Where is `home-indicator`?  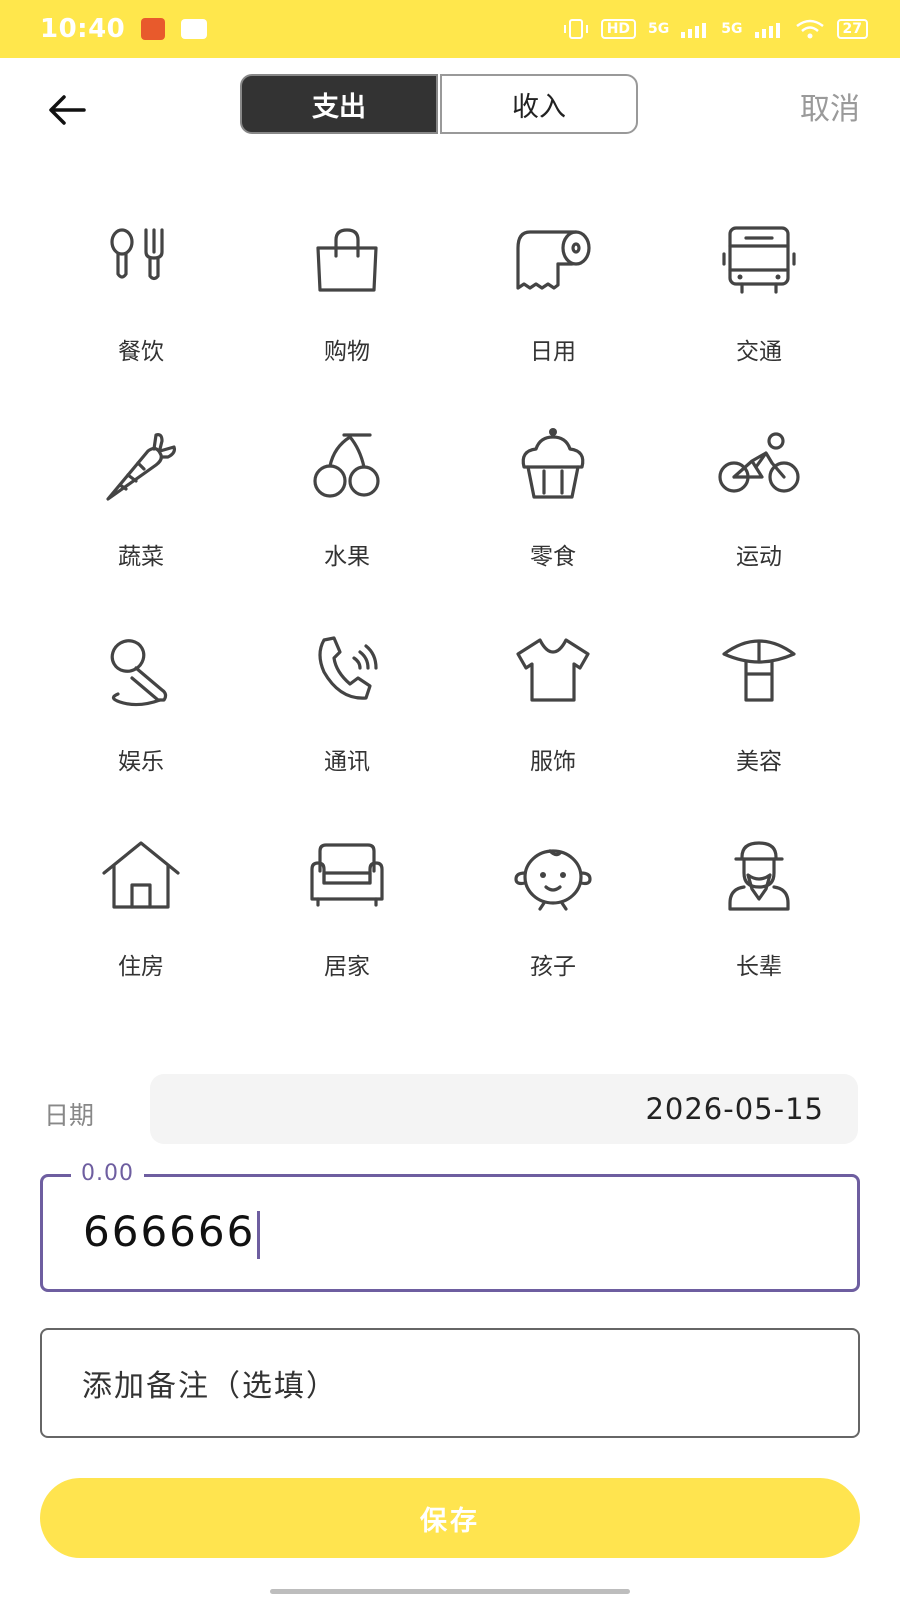 home-indicator is located at coordinates (450, 1591).